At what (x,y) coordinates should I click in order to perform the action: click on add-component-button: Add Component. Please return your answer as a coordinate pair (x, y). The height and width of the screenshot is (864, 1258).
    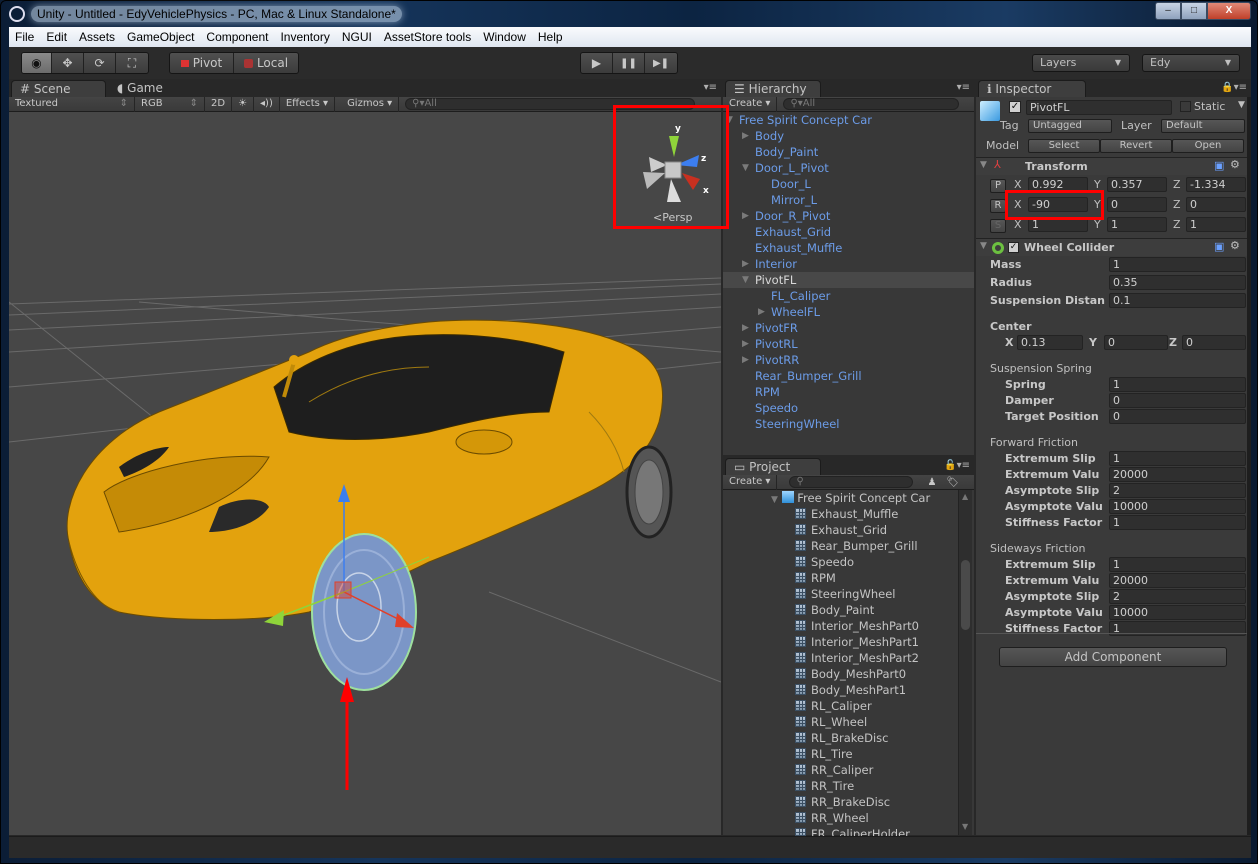
    Looking at the image, I should click on (1113, 657).